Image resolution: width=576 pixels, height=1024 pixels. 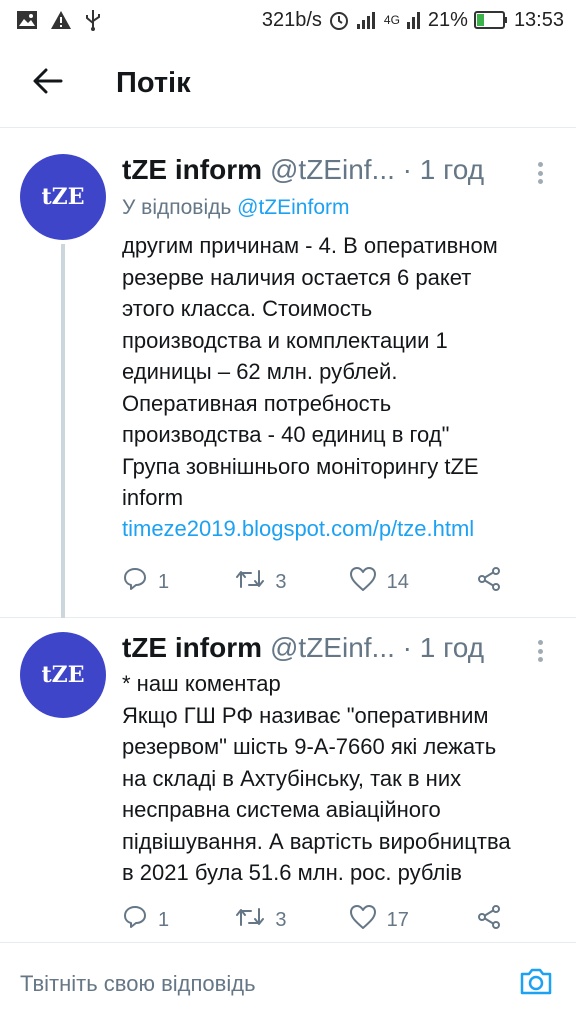 I want to click on usb-icon, so click(x=93, y=20).